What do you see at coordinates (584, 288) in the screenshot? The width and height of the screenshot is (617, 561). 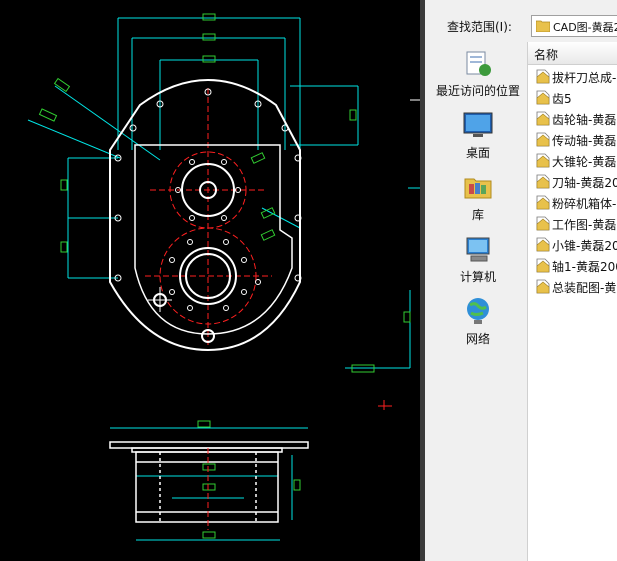 I see `file-name: 总装配图-黄` at bounding box center [584, 288].